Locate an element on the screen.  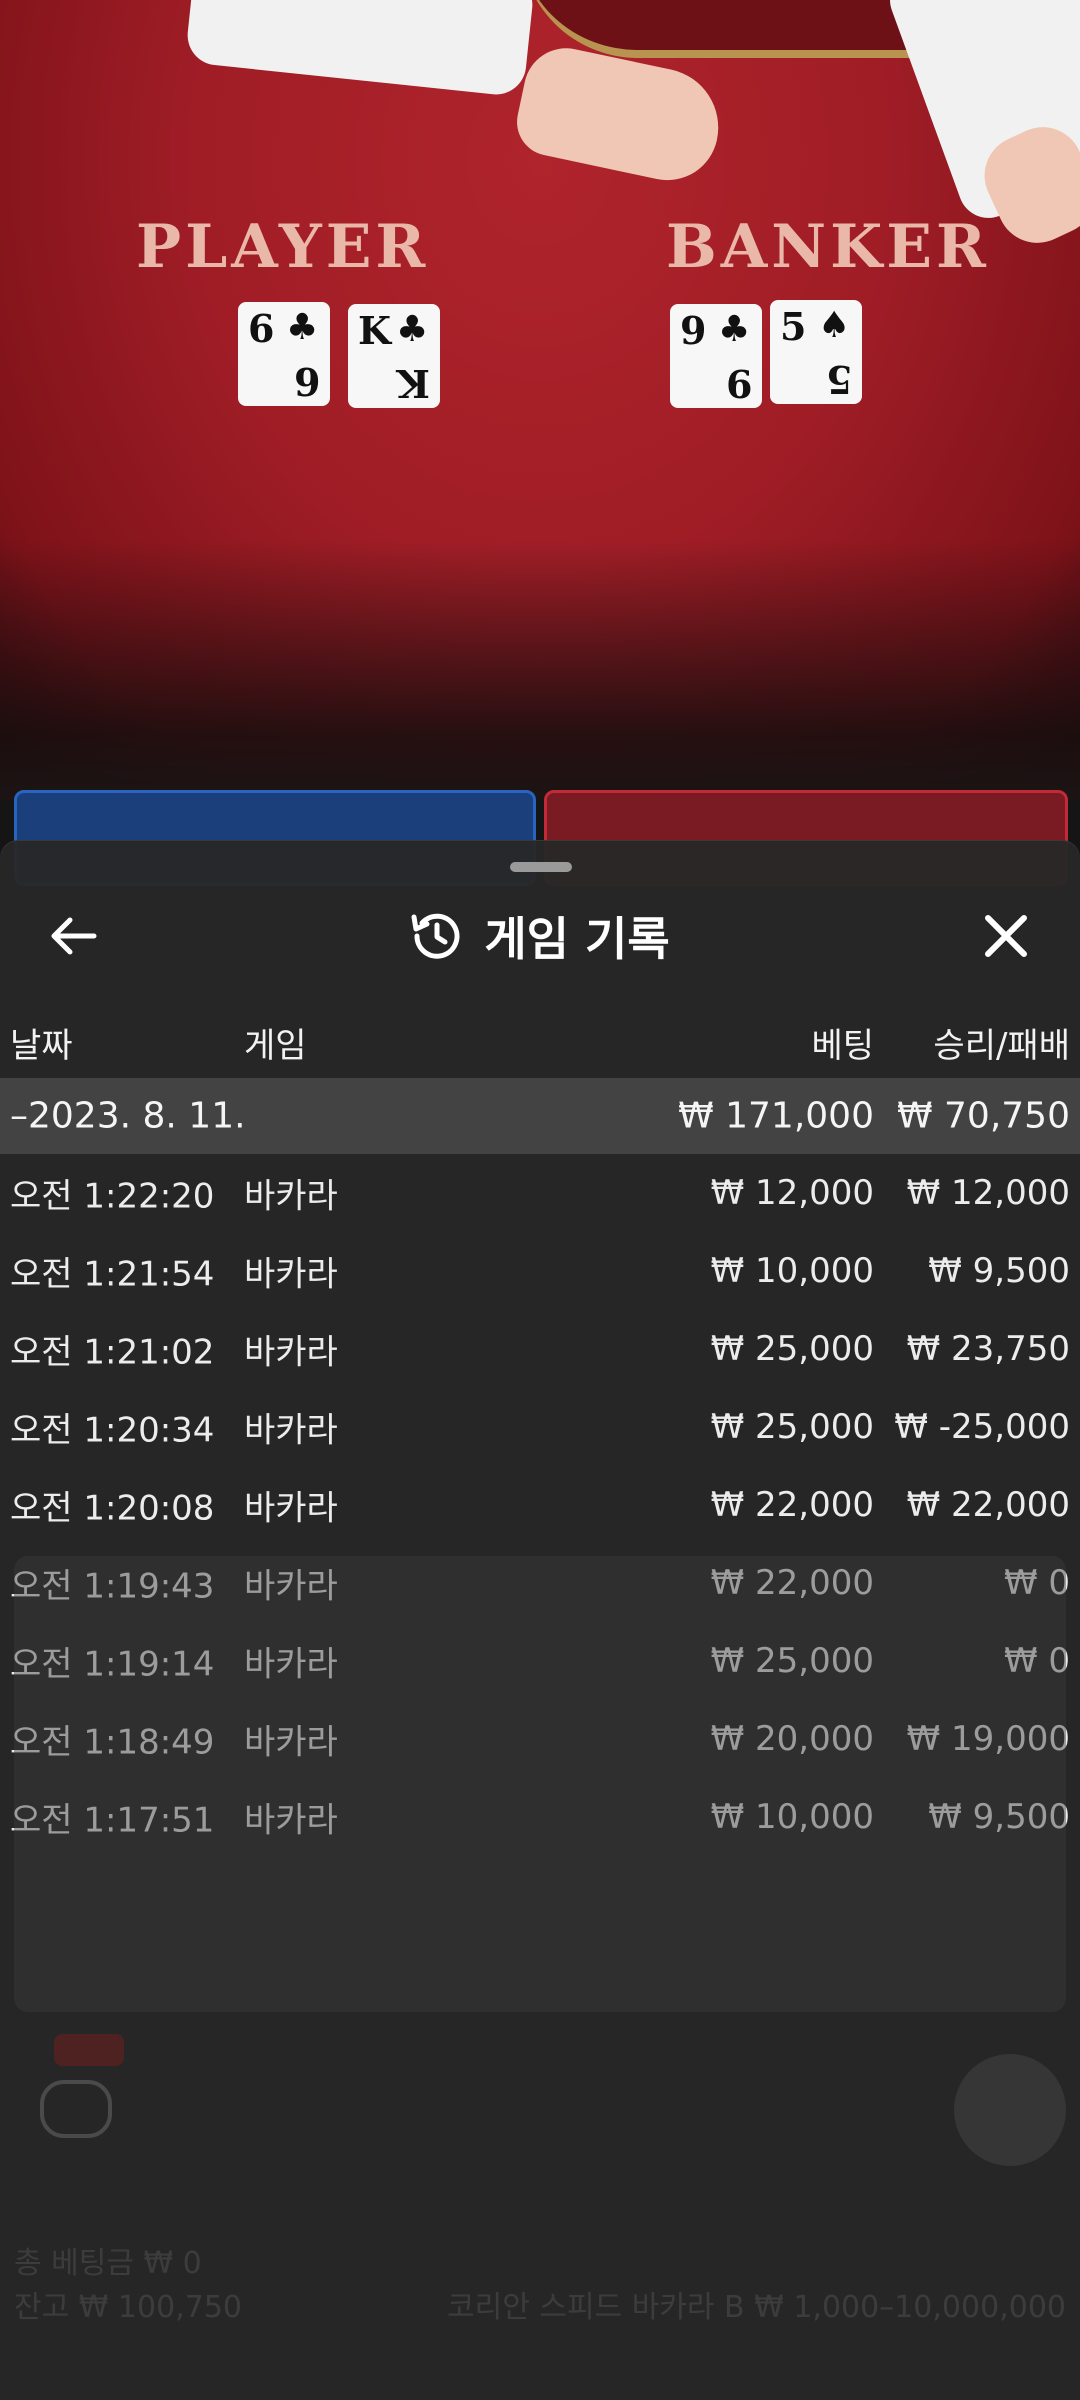
panel-title-group: 게임 기록 is located at coordinates (540, 936).